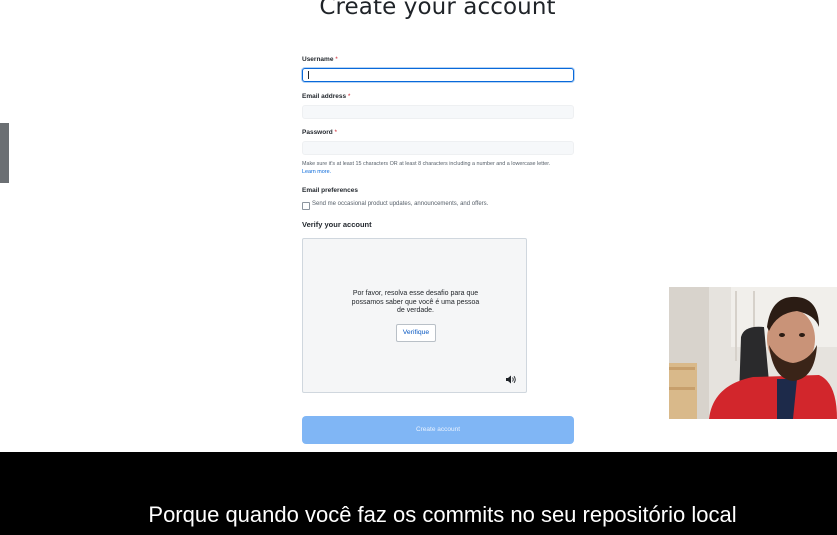 This screenshot has width=837, height=535. What do you see at coordinates (308, 75) in the screenshot?
I see `text-caret` at bounding box center [308, 75].